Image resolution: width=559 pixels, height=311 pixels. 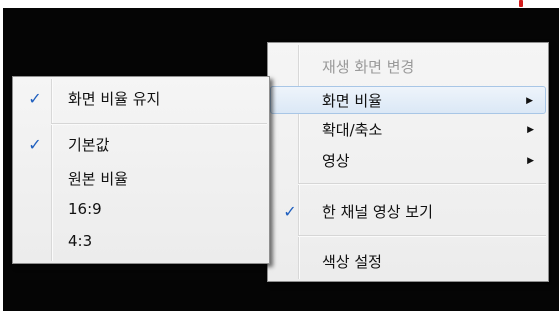 I want to click on menu-item-video: 영상 ▶, so click(x=408, y=161).